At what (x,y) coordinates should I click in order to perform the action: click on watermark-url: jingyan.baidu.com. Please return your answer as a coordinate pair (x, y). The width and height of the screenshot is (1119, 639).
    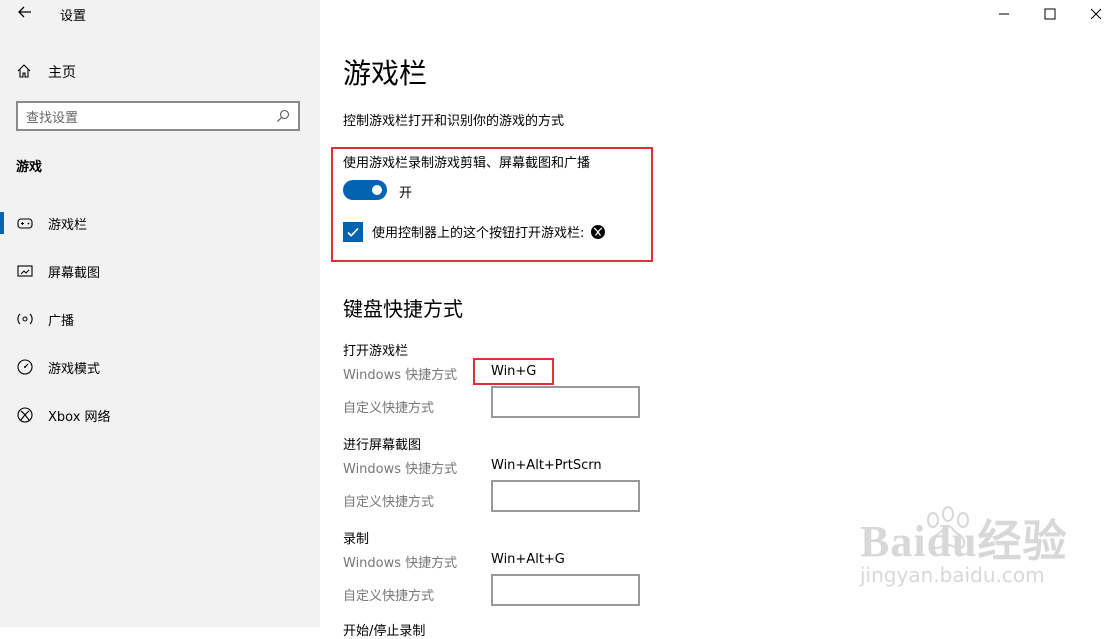
    Looking at the image, I should click on (952, 575).